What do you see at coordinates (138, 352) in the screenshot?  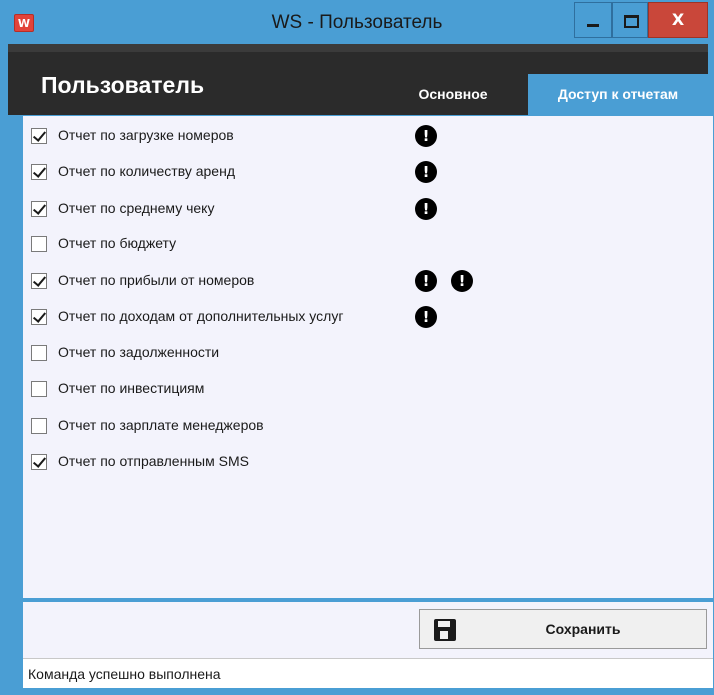 I see `report-label: Отчет по задолженности` at bounding box center [138, 352].